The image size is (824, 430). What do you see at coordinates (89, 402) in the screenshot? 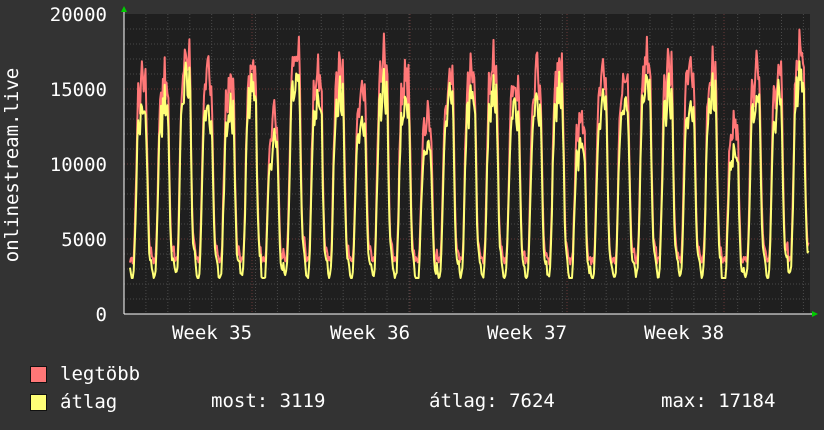
I see `legend-label-avg: átlag` at bounding box center [89, 402].